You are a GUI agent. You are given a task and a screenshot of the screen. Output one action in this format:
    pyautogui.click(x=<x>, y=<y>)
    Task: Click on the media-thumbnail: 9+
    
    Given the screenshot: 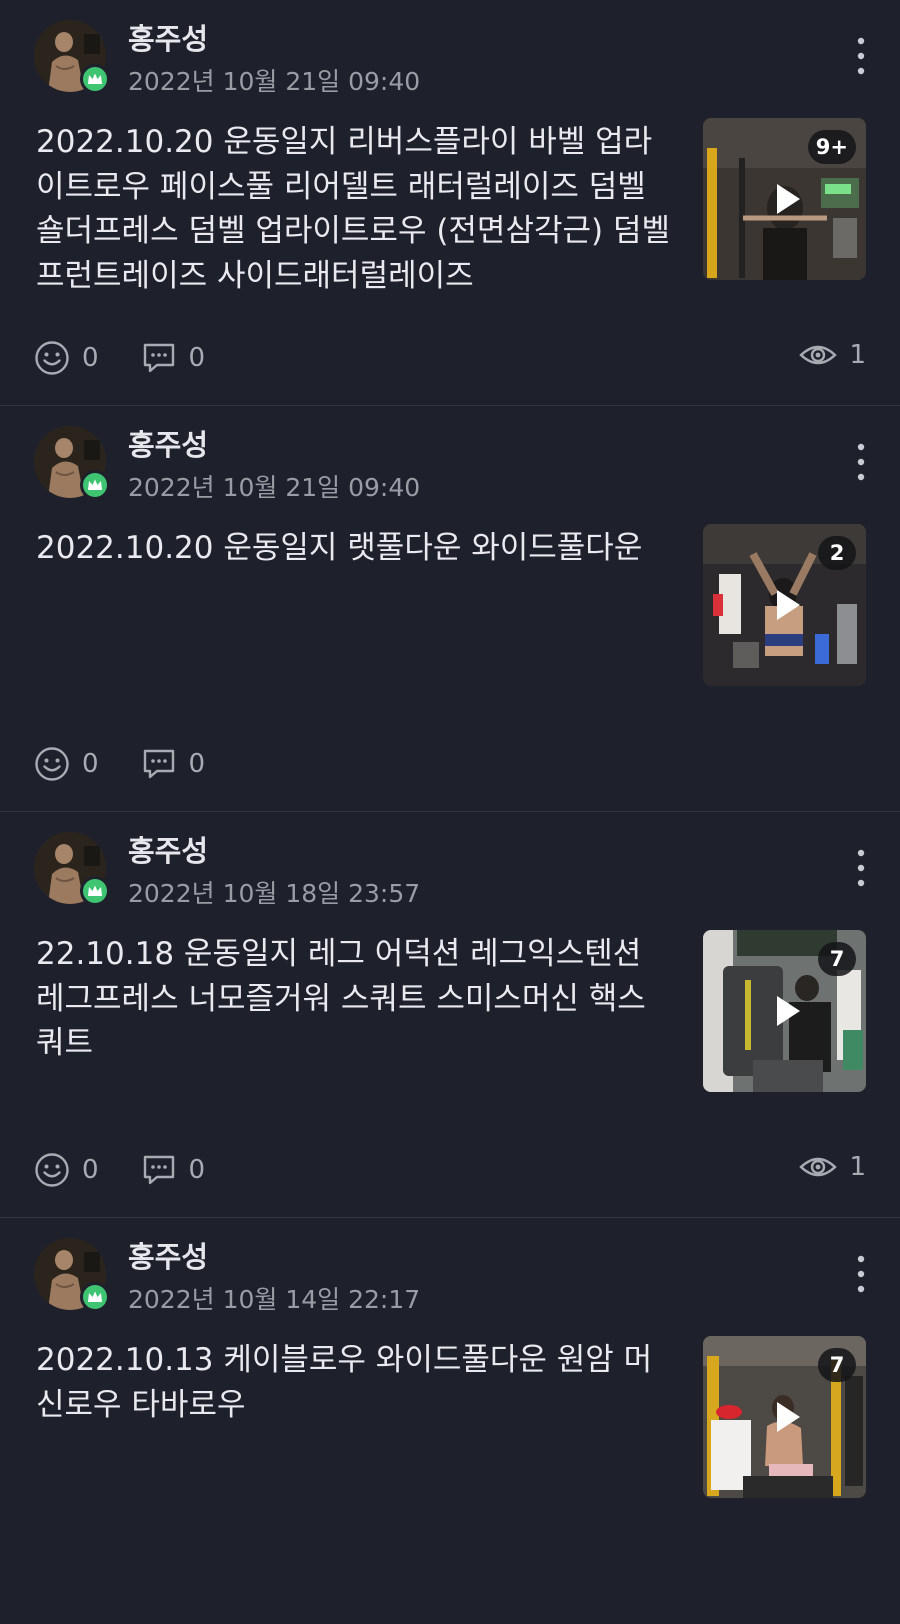 What is the action you would take?
    pyautogui.click(x=784, y=199)
    